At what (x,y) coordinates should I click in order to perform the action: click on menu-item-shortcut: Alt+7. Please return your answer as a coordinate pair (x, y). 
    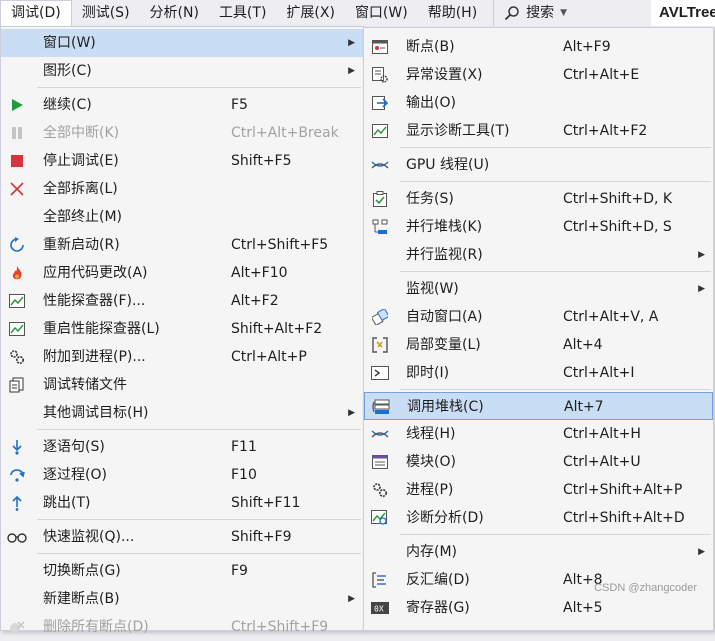
    Looking at the image, I should click on (584, 407).